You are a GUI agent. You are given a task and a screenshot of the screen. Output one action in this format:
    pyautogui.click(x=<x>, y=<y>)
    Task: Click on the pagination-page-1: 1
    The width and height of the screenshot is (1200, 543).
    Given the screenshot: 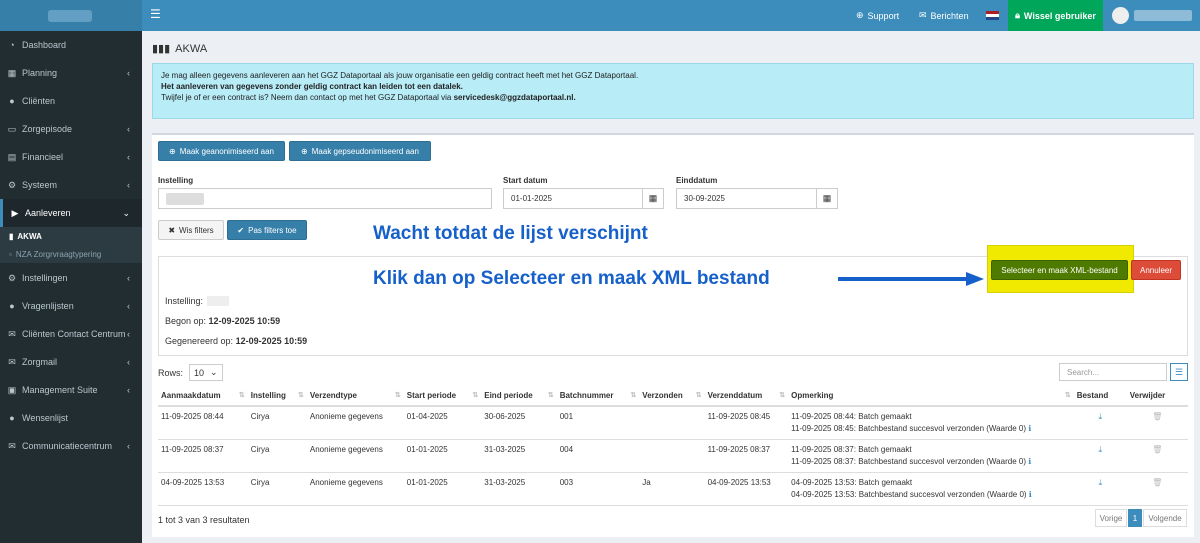 What is the action you would take?
    pyautogui.click(x=1135, y=518)
    